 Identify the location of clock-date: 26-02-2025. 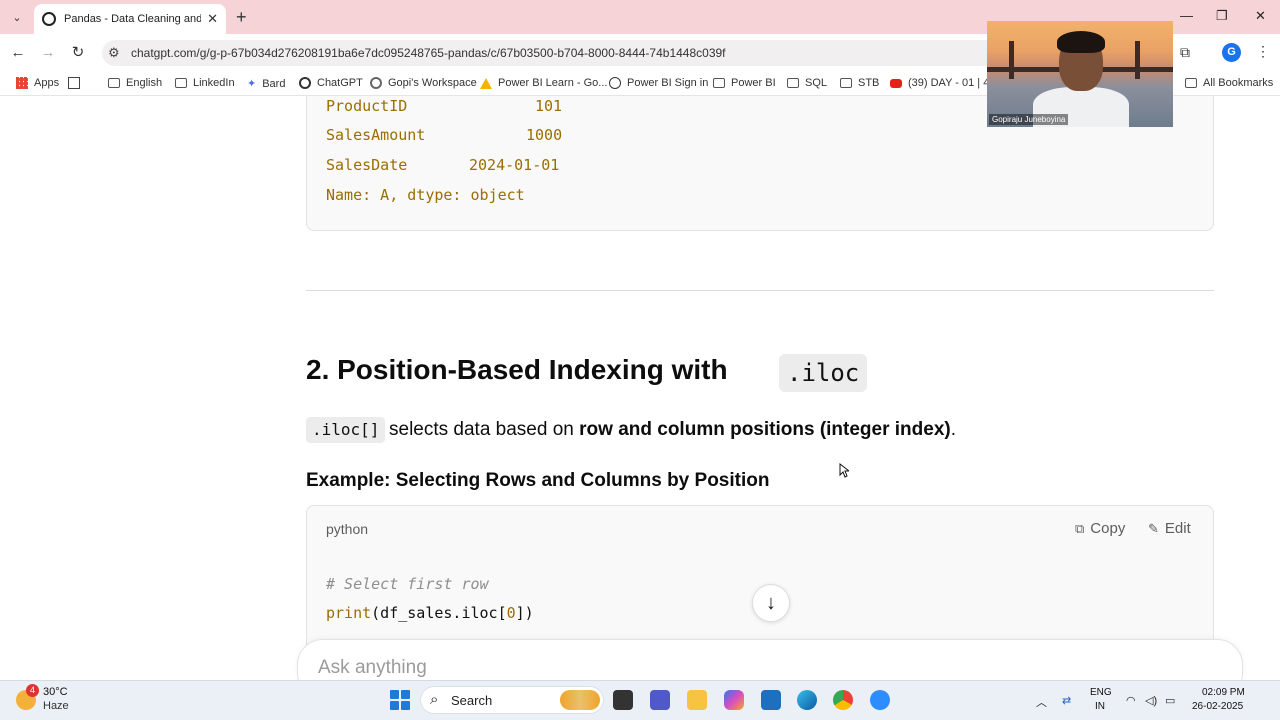
(1217, 706).